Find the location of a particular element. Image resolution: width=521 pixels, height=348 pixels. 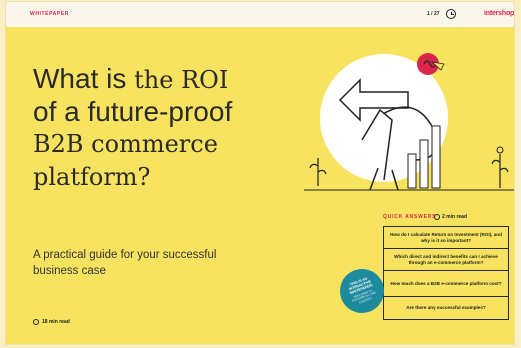

read-time-label: 18 min read is located at coordinates (56, 322).